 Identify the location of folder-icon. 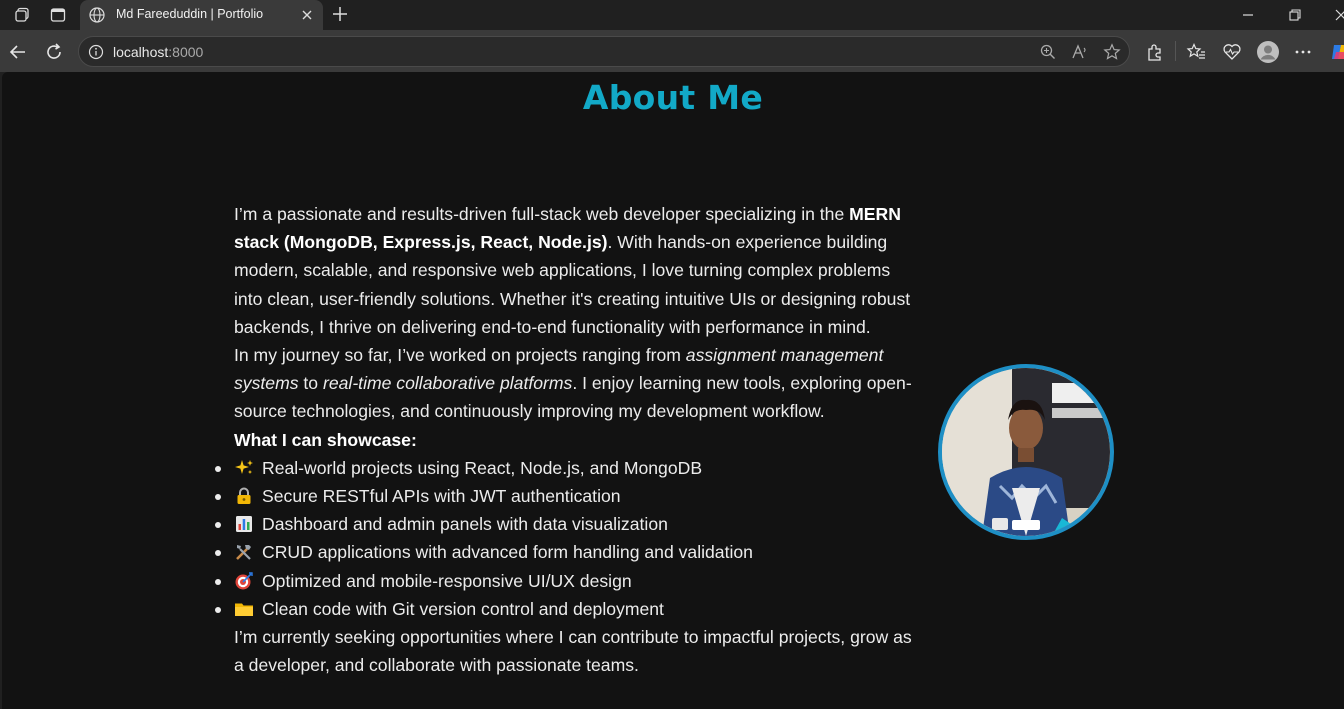
(244, 607).